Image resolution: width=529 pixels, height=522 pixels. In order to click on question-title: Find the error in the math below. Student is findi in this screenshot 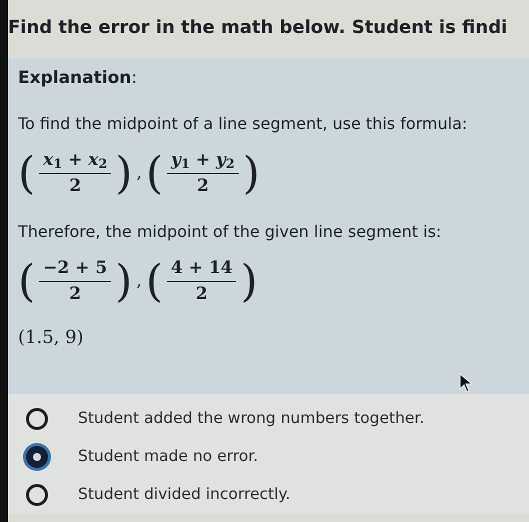, I will do `click(258, 28)`.